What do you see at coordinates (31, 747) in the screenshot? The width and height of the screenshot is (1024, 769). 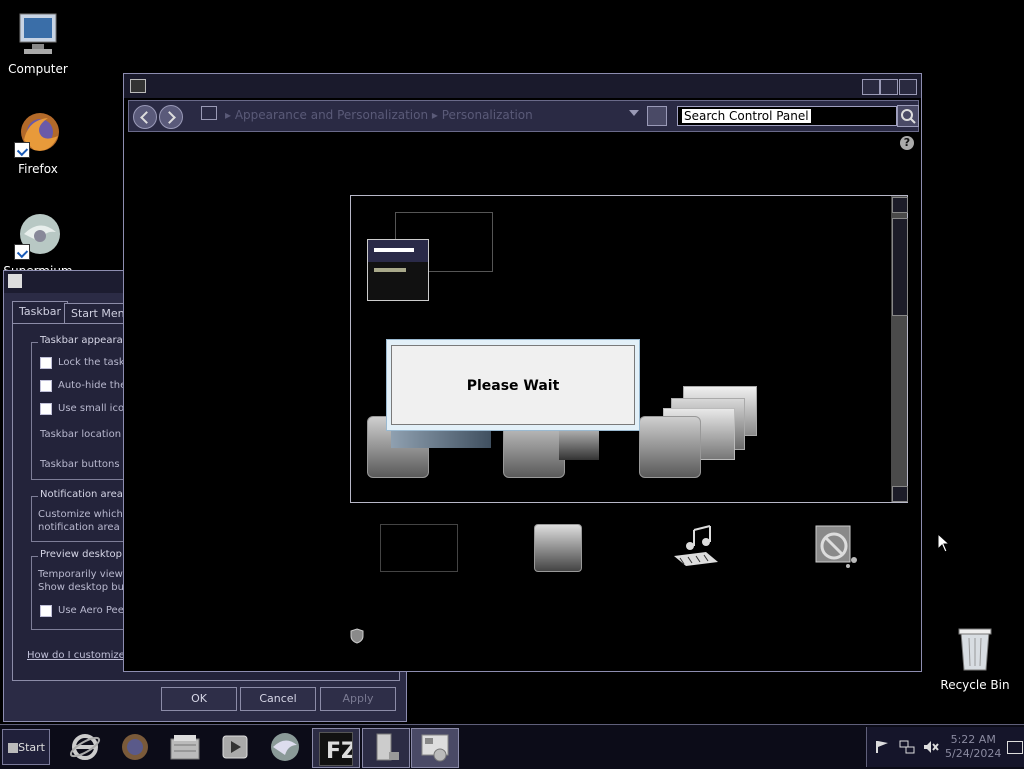 I see `start-label: Start` at bounding box center [31, 747].